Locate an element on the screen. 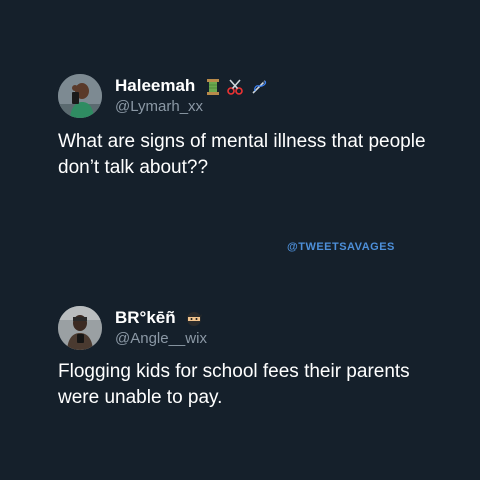  watermark: @TWEETSAVAGES is located at coordinates (341, 247).